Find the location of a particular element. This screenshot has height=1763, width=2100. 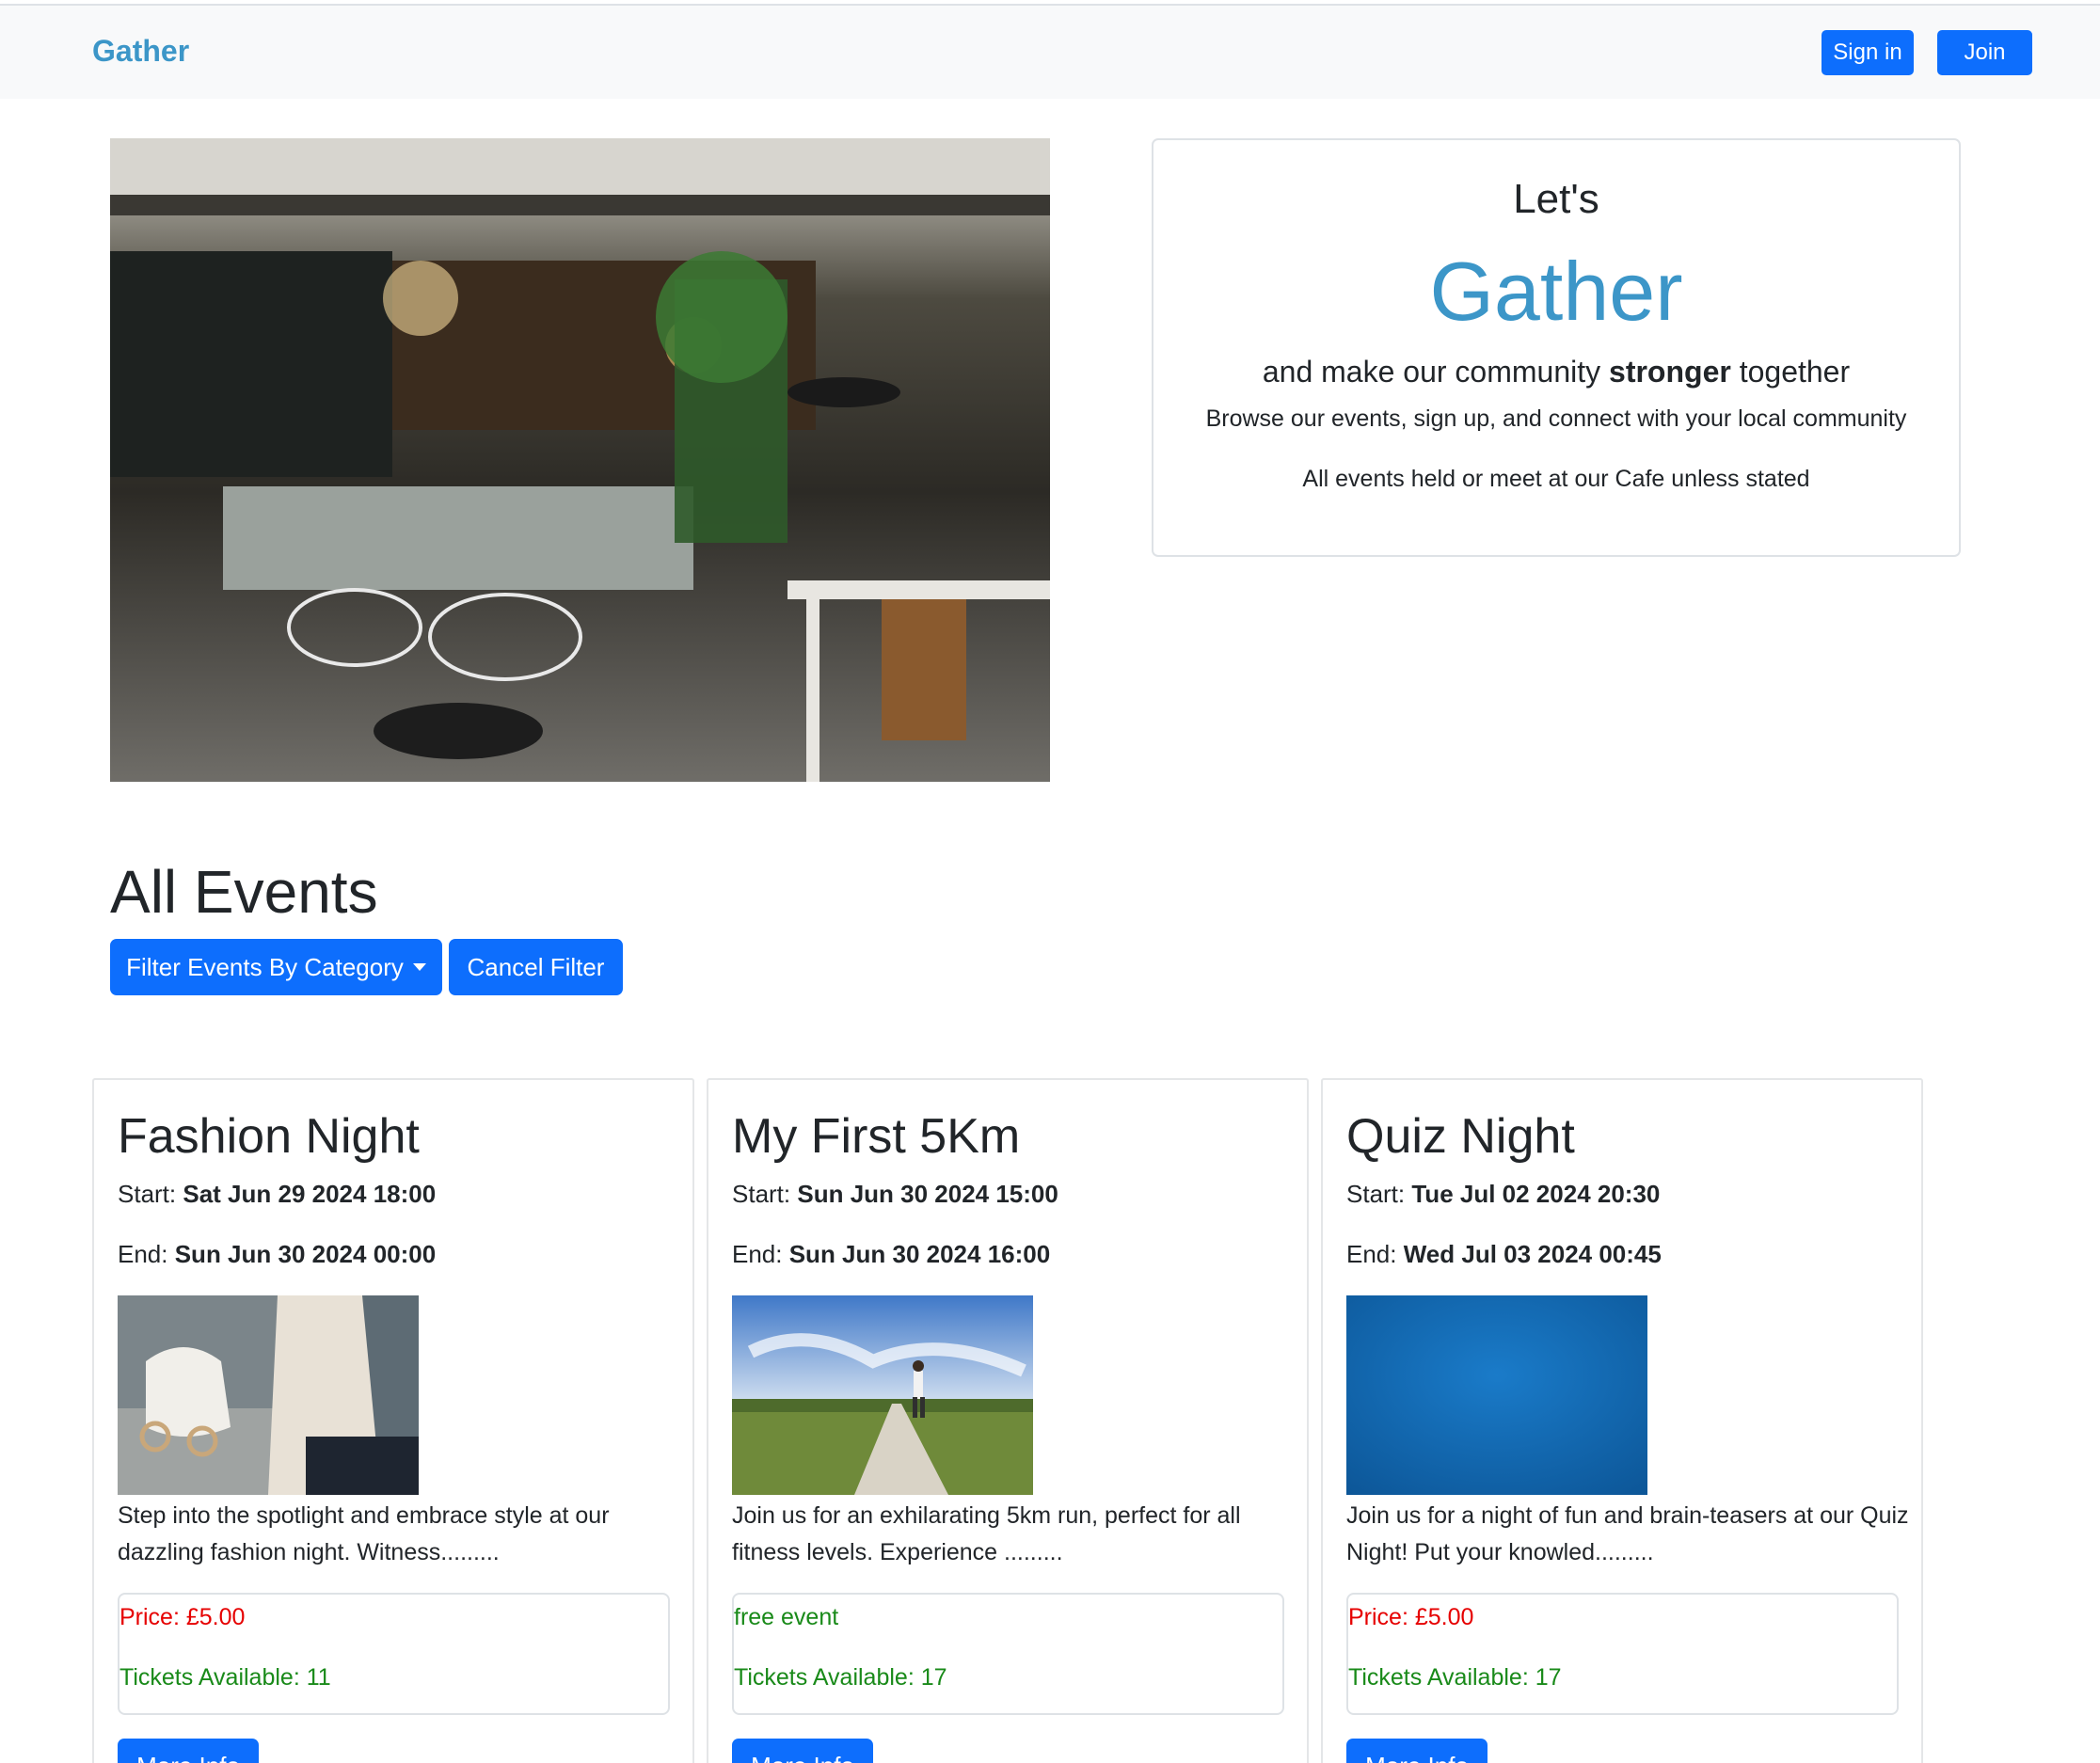

tickets-available: Tickets Available: 11 is located at coordinates (225, 1677).